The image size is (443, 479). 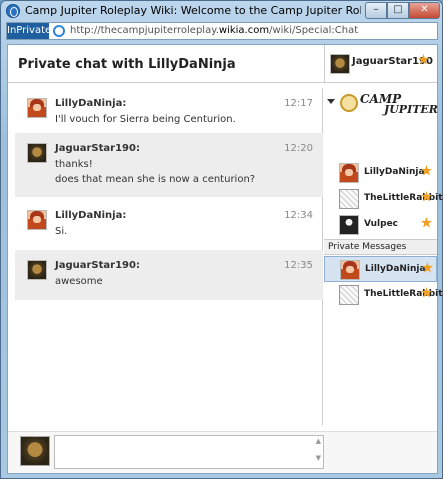 What do you see at coordinates (383, 295) in the screenshot?
I see `pm-user-item: TheLittleRabbit` at bounding box center [383, 295].